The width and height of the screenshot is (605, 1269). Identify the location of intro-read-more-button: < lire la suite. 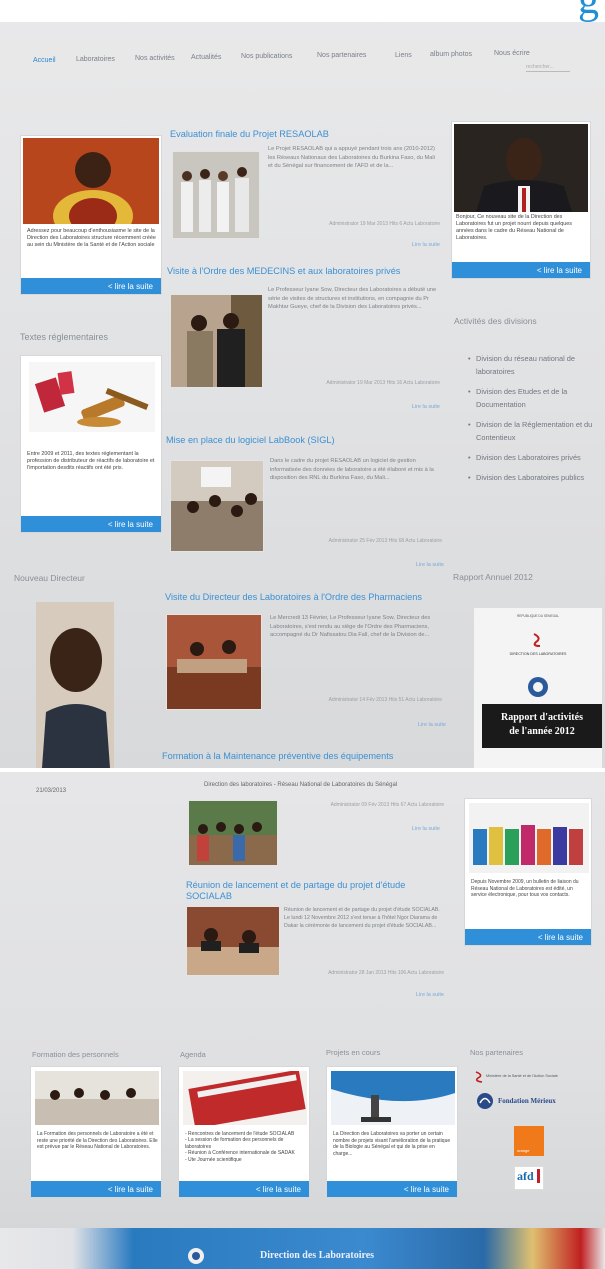
(91, 286).